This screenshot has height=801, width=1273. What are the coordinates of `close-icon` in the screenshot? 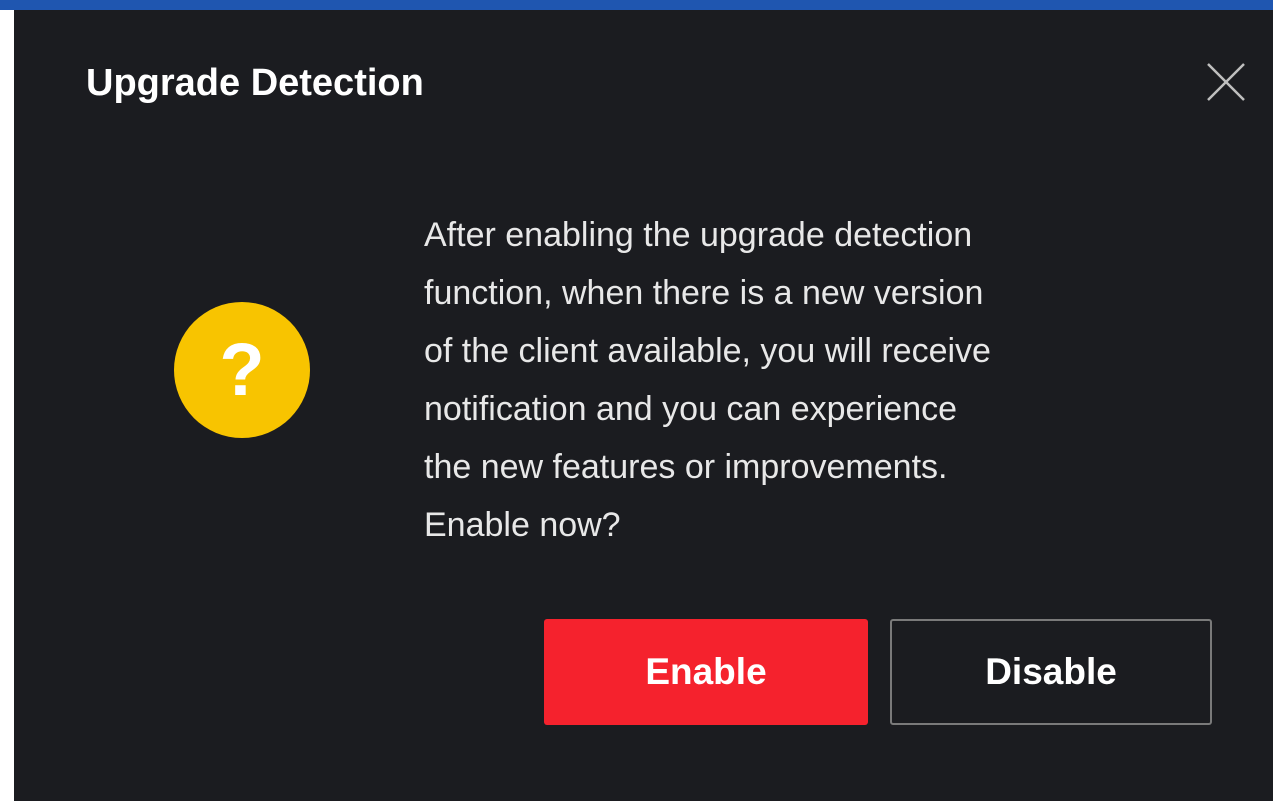 It's located at (1226, 82).